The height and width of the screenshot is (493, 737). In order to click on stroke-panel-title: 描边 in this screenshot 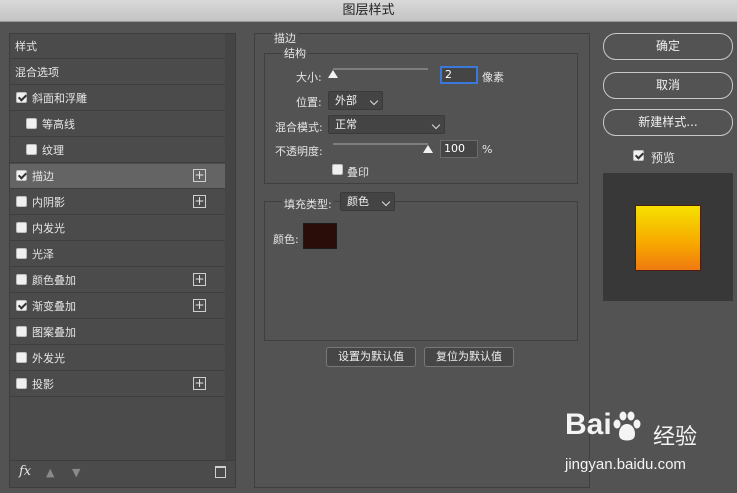, I will do `click(285, 38)`.